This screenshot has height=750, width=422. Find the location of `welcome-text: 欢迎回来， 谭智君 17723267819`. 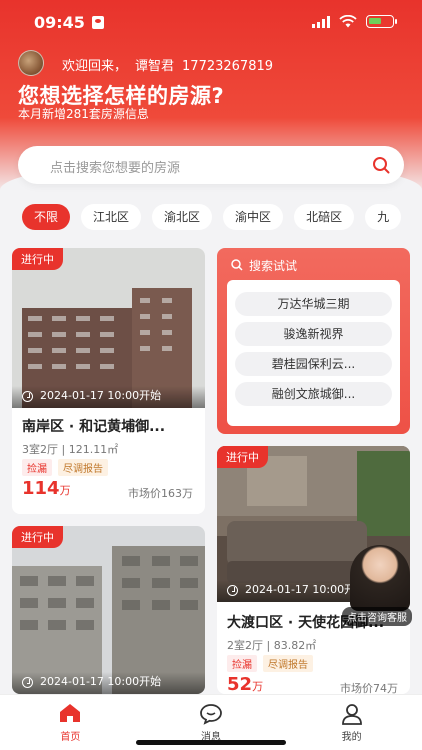

welcome-text: 欢迎回来， 谭智君 17723267819 is located at coordinates (171, 64).